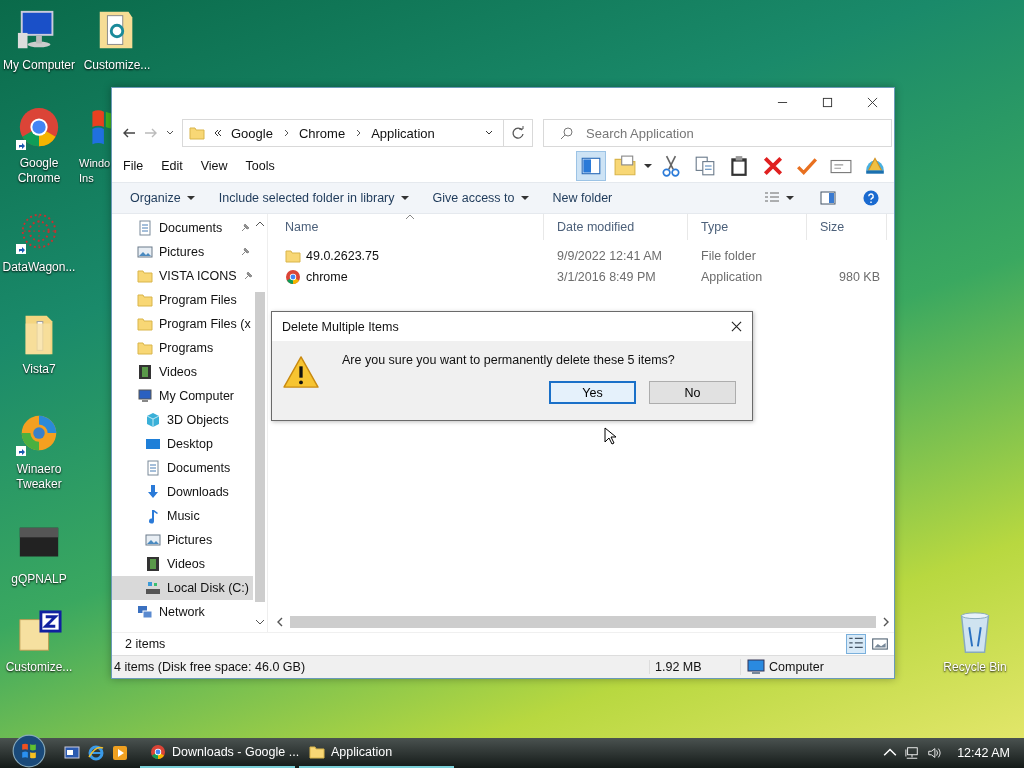 This screenshot has width=1024, height=768. I want to click on drive-icon, so click(153, 588).